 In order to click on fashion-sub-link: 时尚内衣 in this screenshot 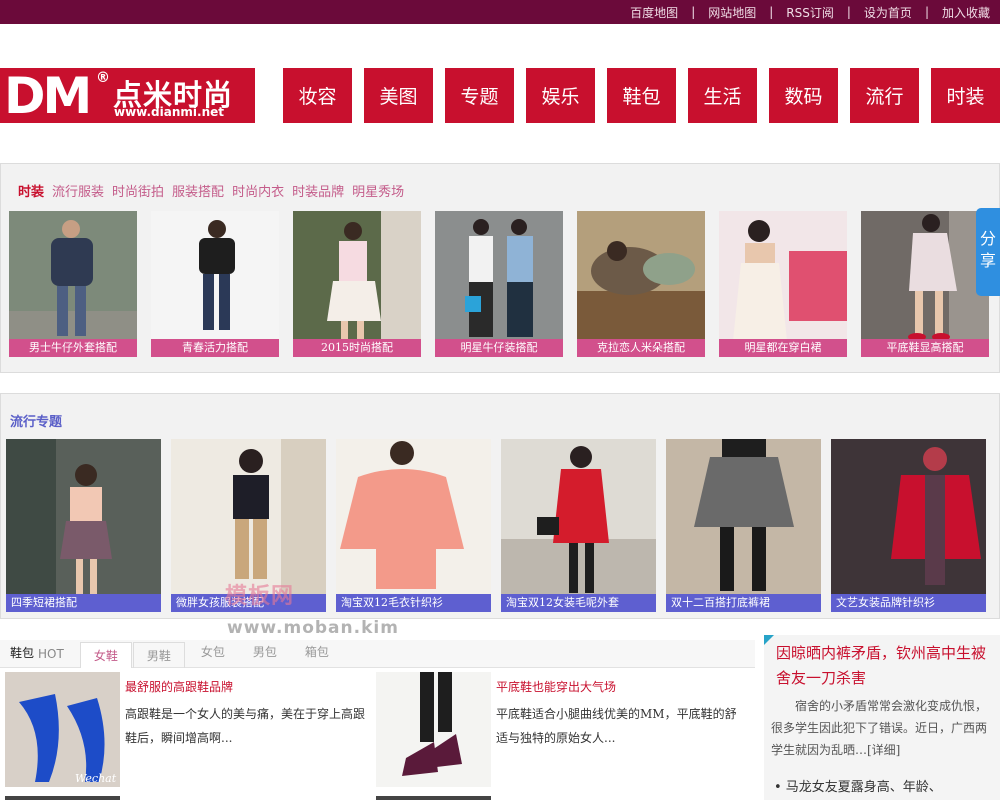, I will do `click(258, 190)`.